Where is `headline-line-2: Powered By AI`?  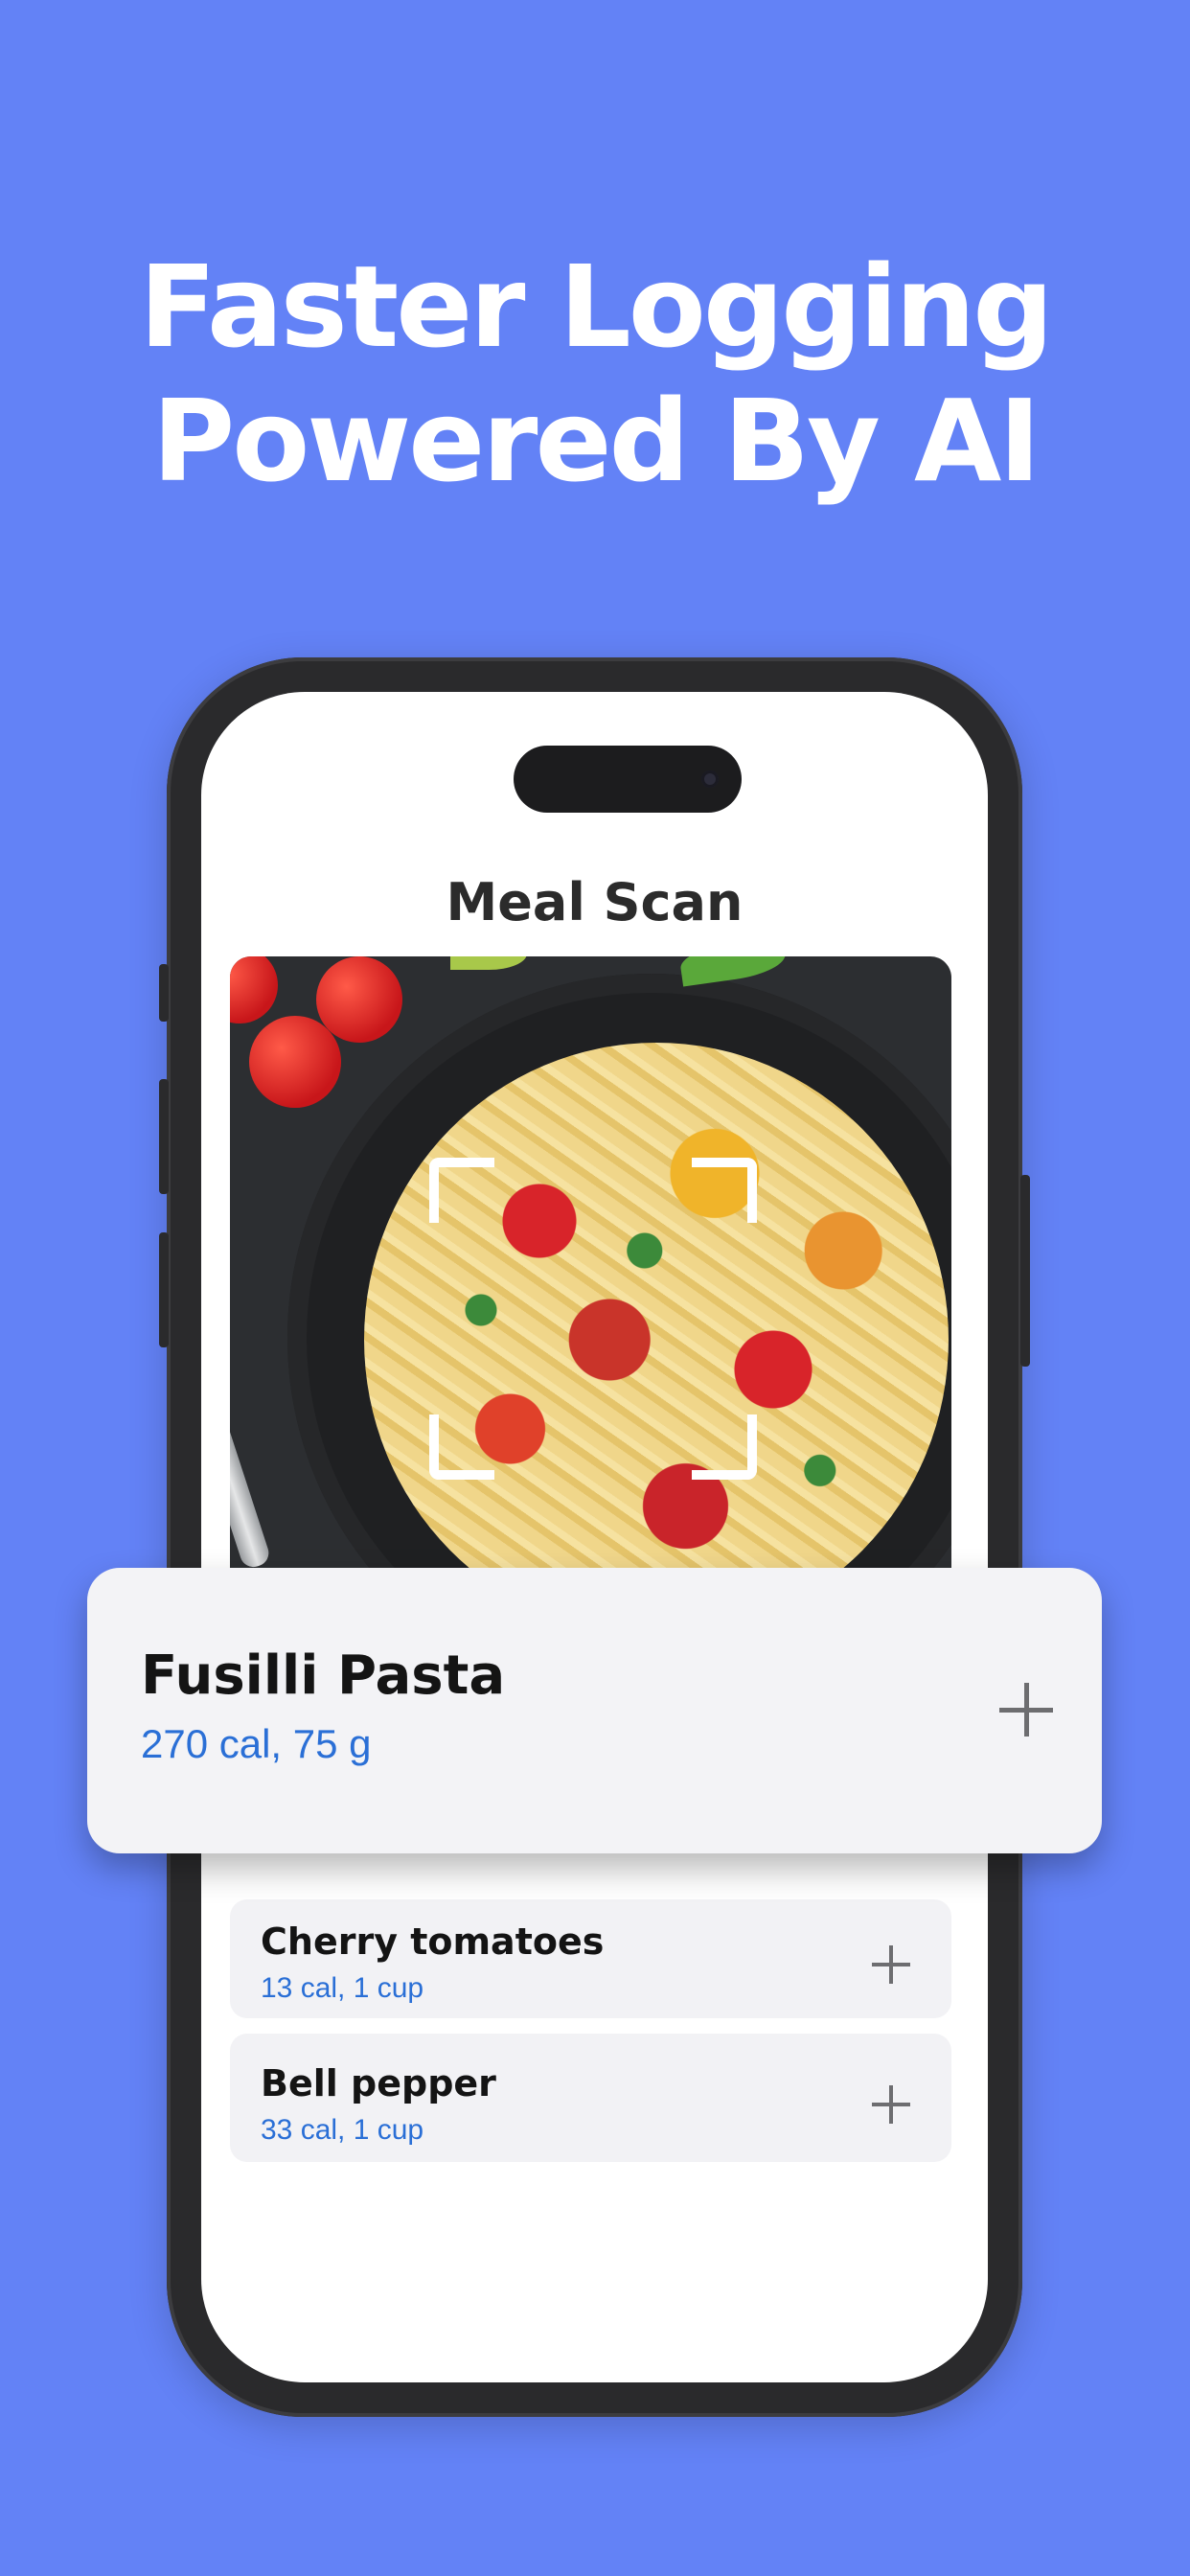 headline-line-2: Powered By AI is located at coordinates (596, 441).